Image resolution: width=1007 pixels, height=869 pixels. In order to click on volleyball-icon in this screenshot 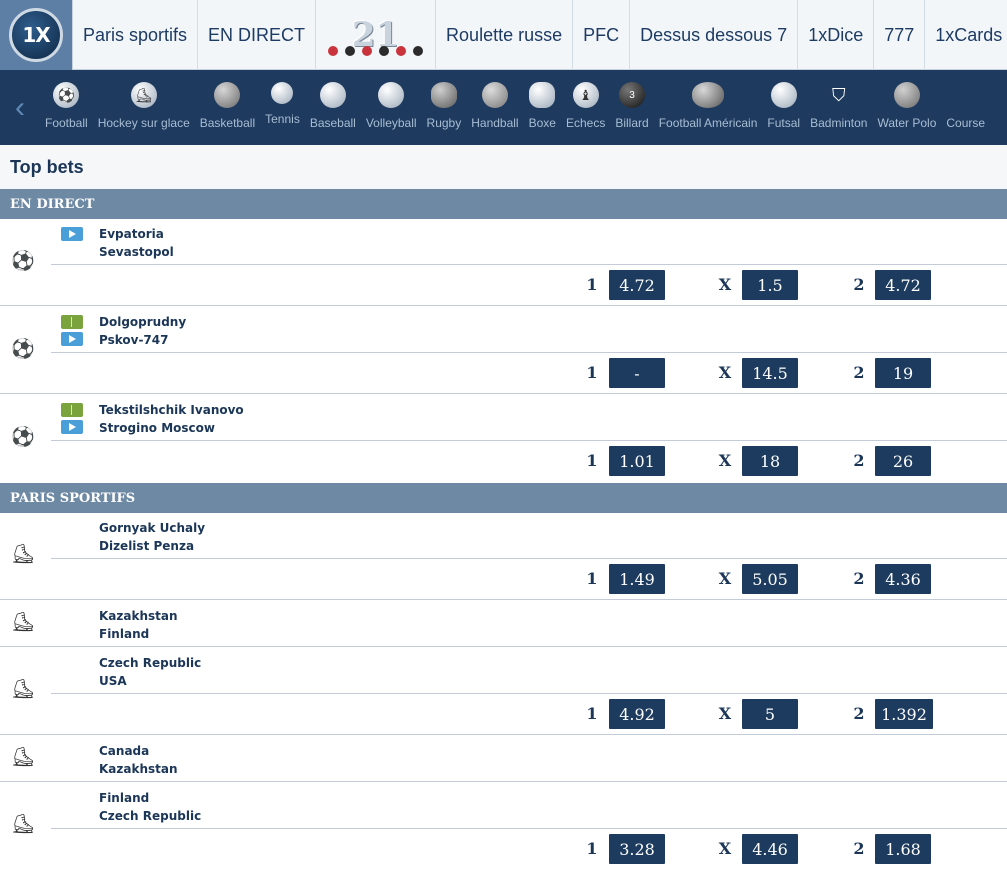, I will do `click(391, 95)`.